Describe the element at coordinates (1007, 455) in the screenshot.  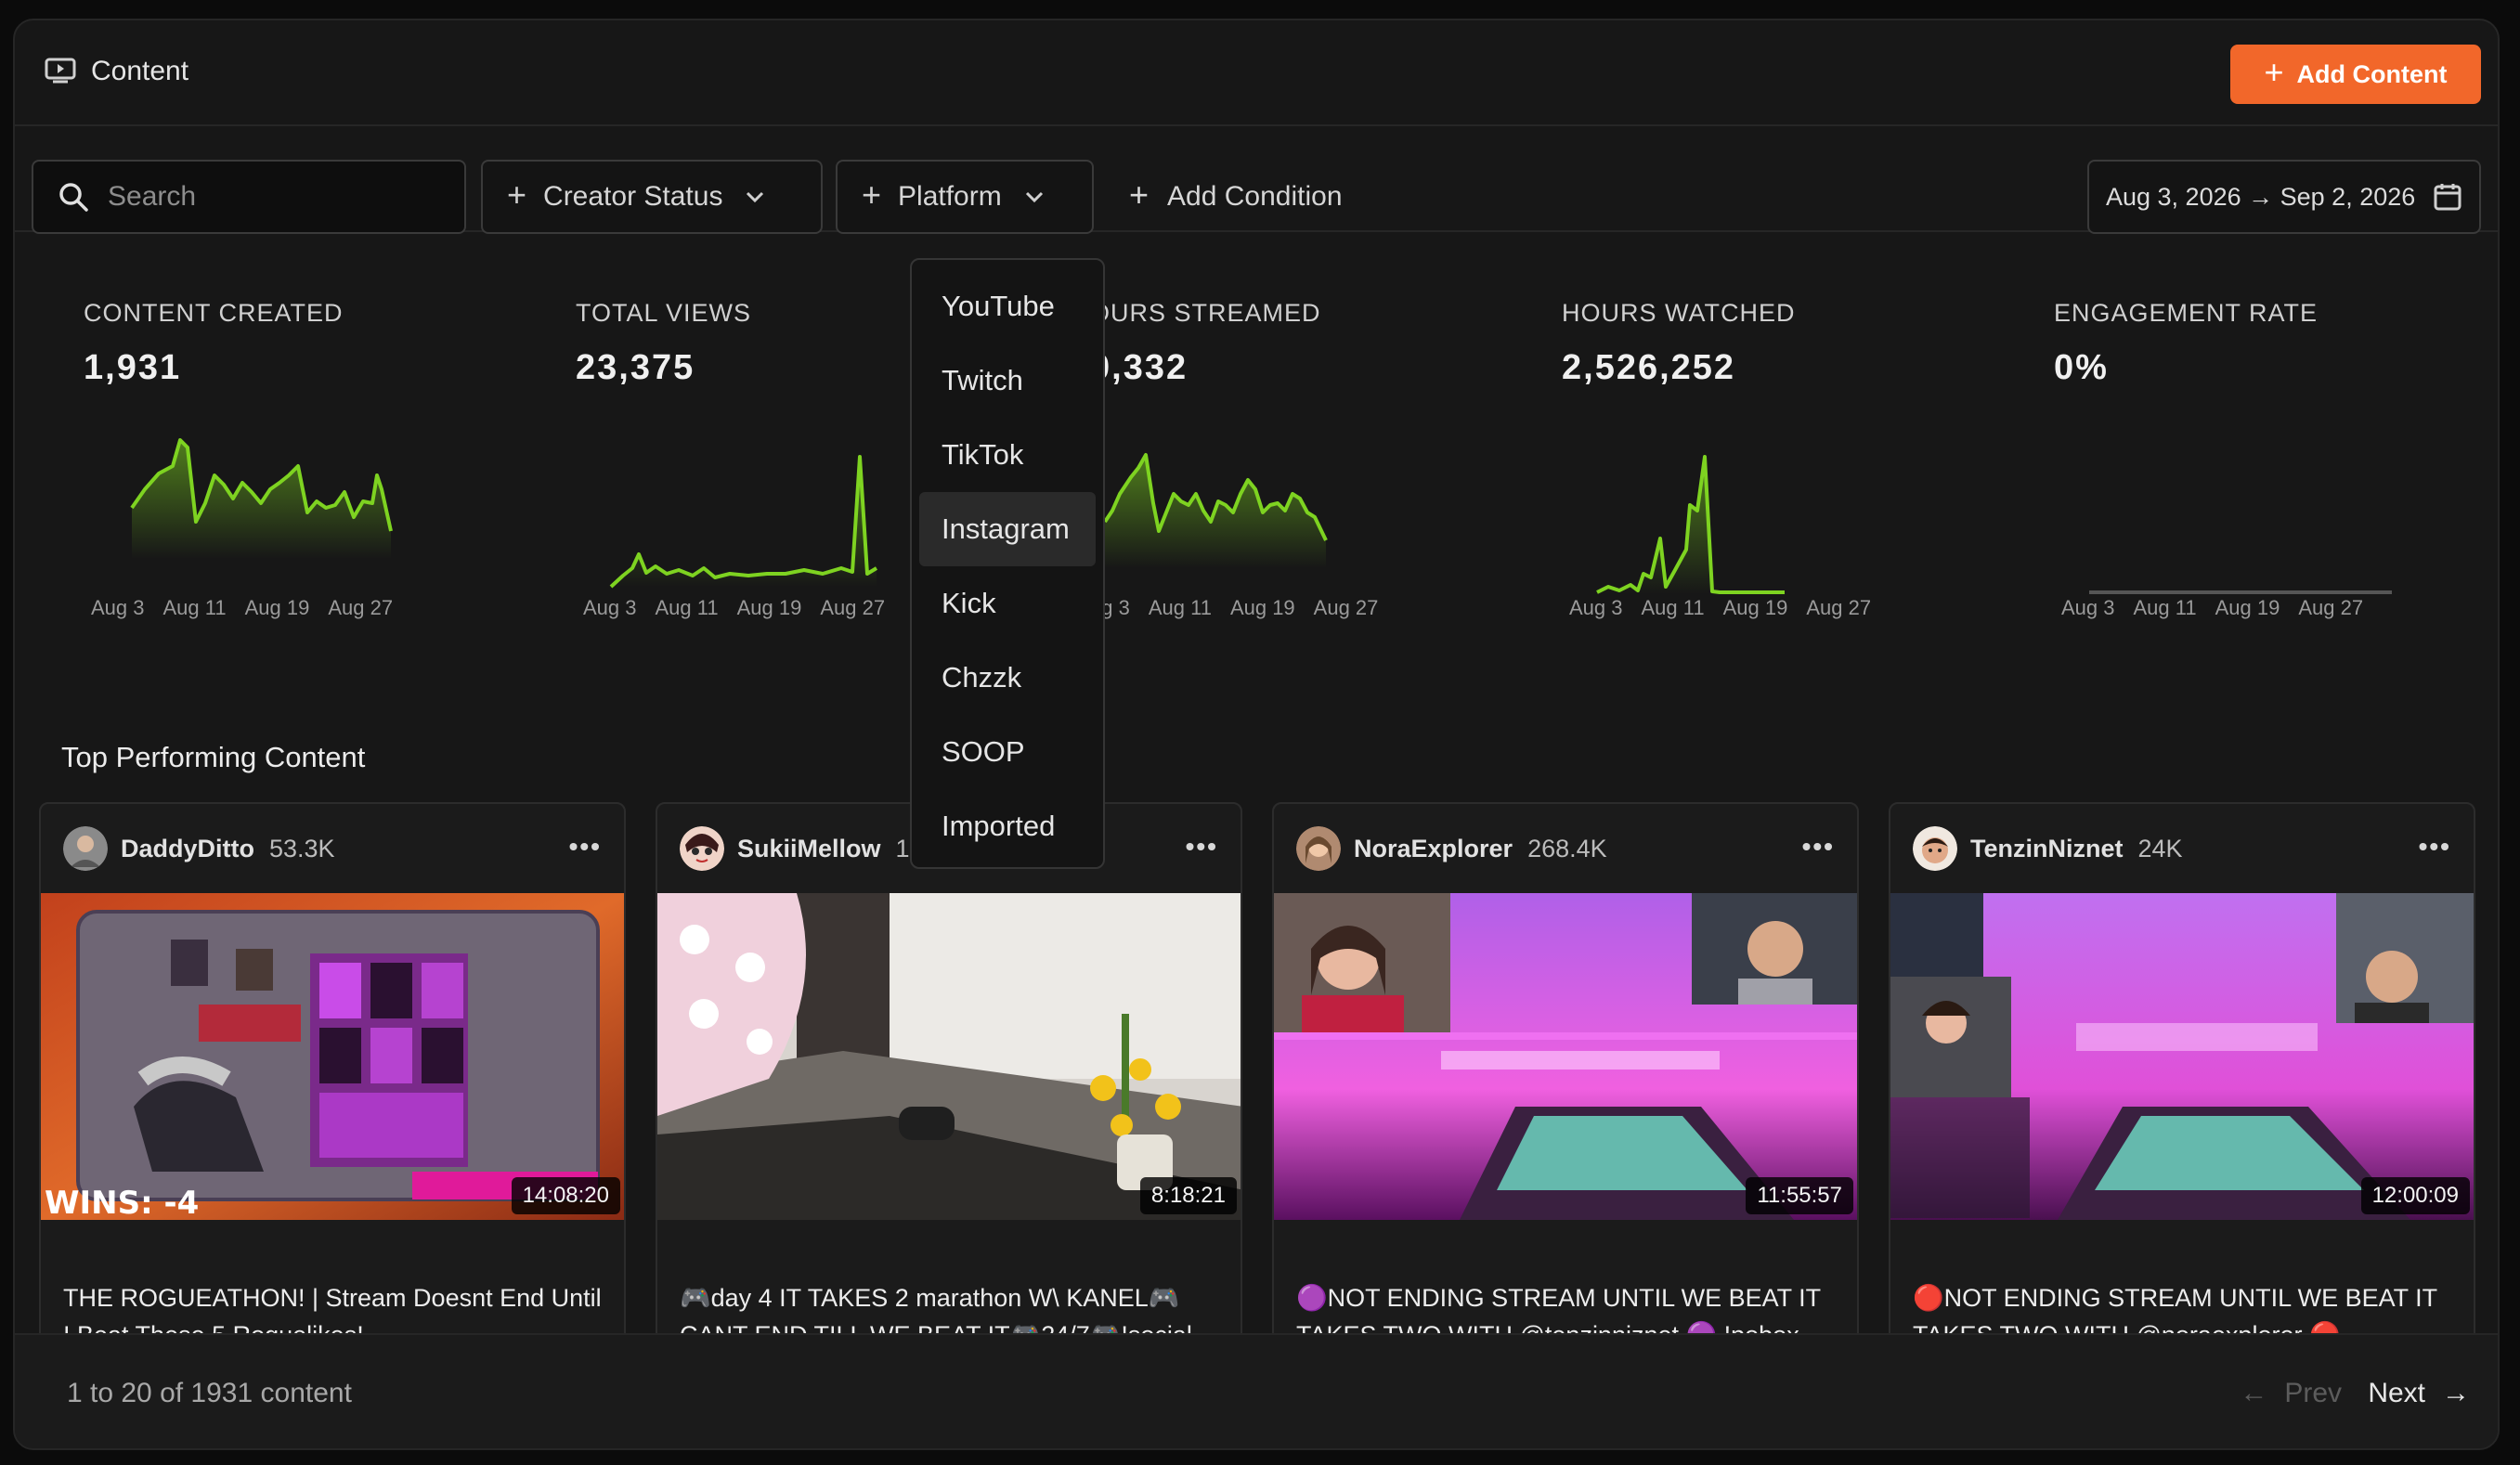
I see `menu-item-tiktok: TikTok` at that location.